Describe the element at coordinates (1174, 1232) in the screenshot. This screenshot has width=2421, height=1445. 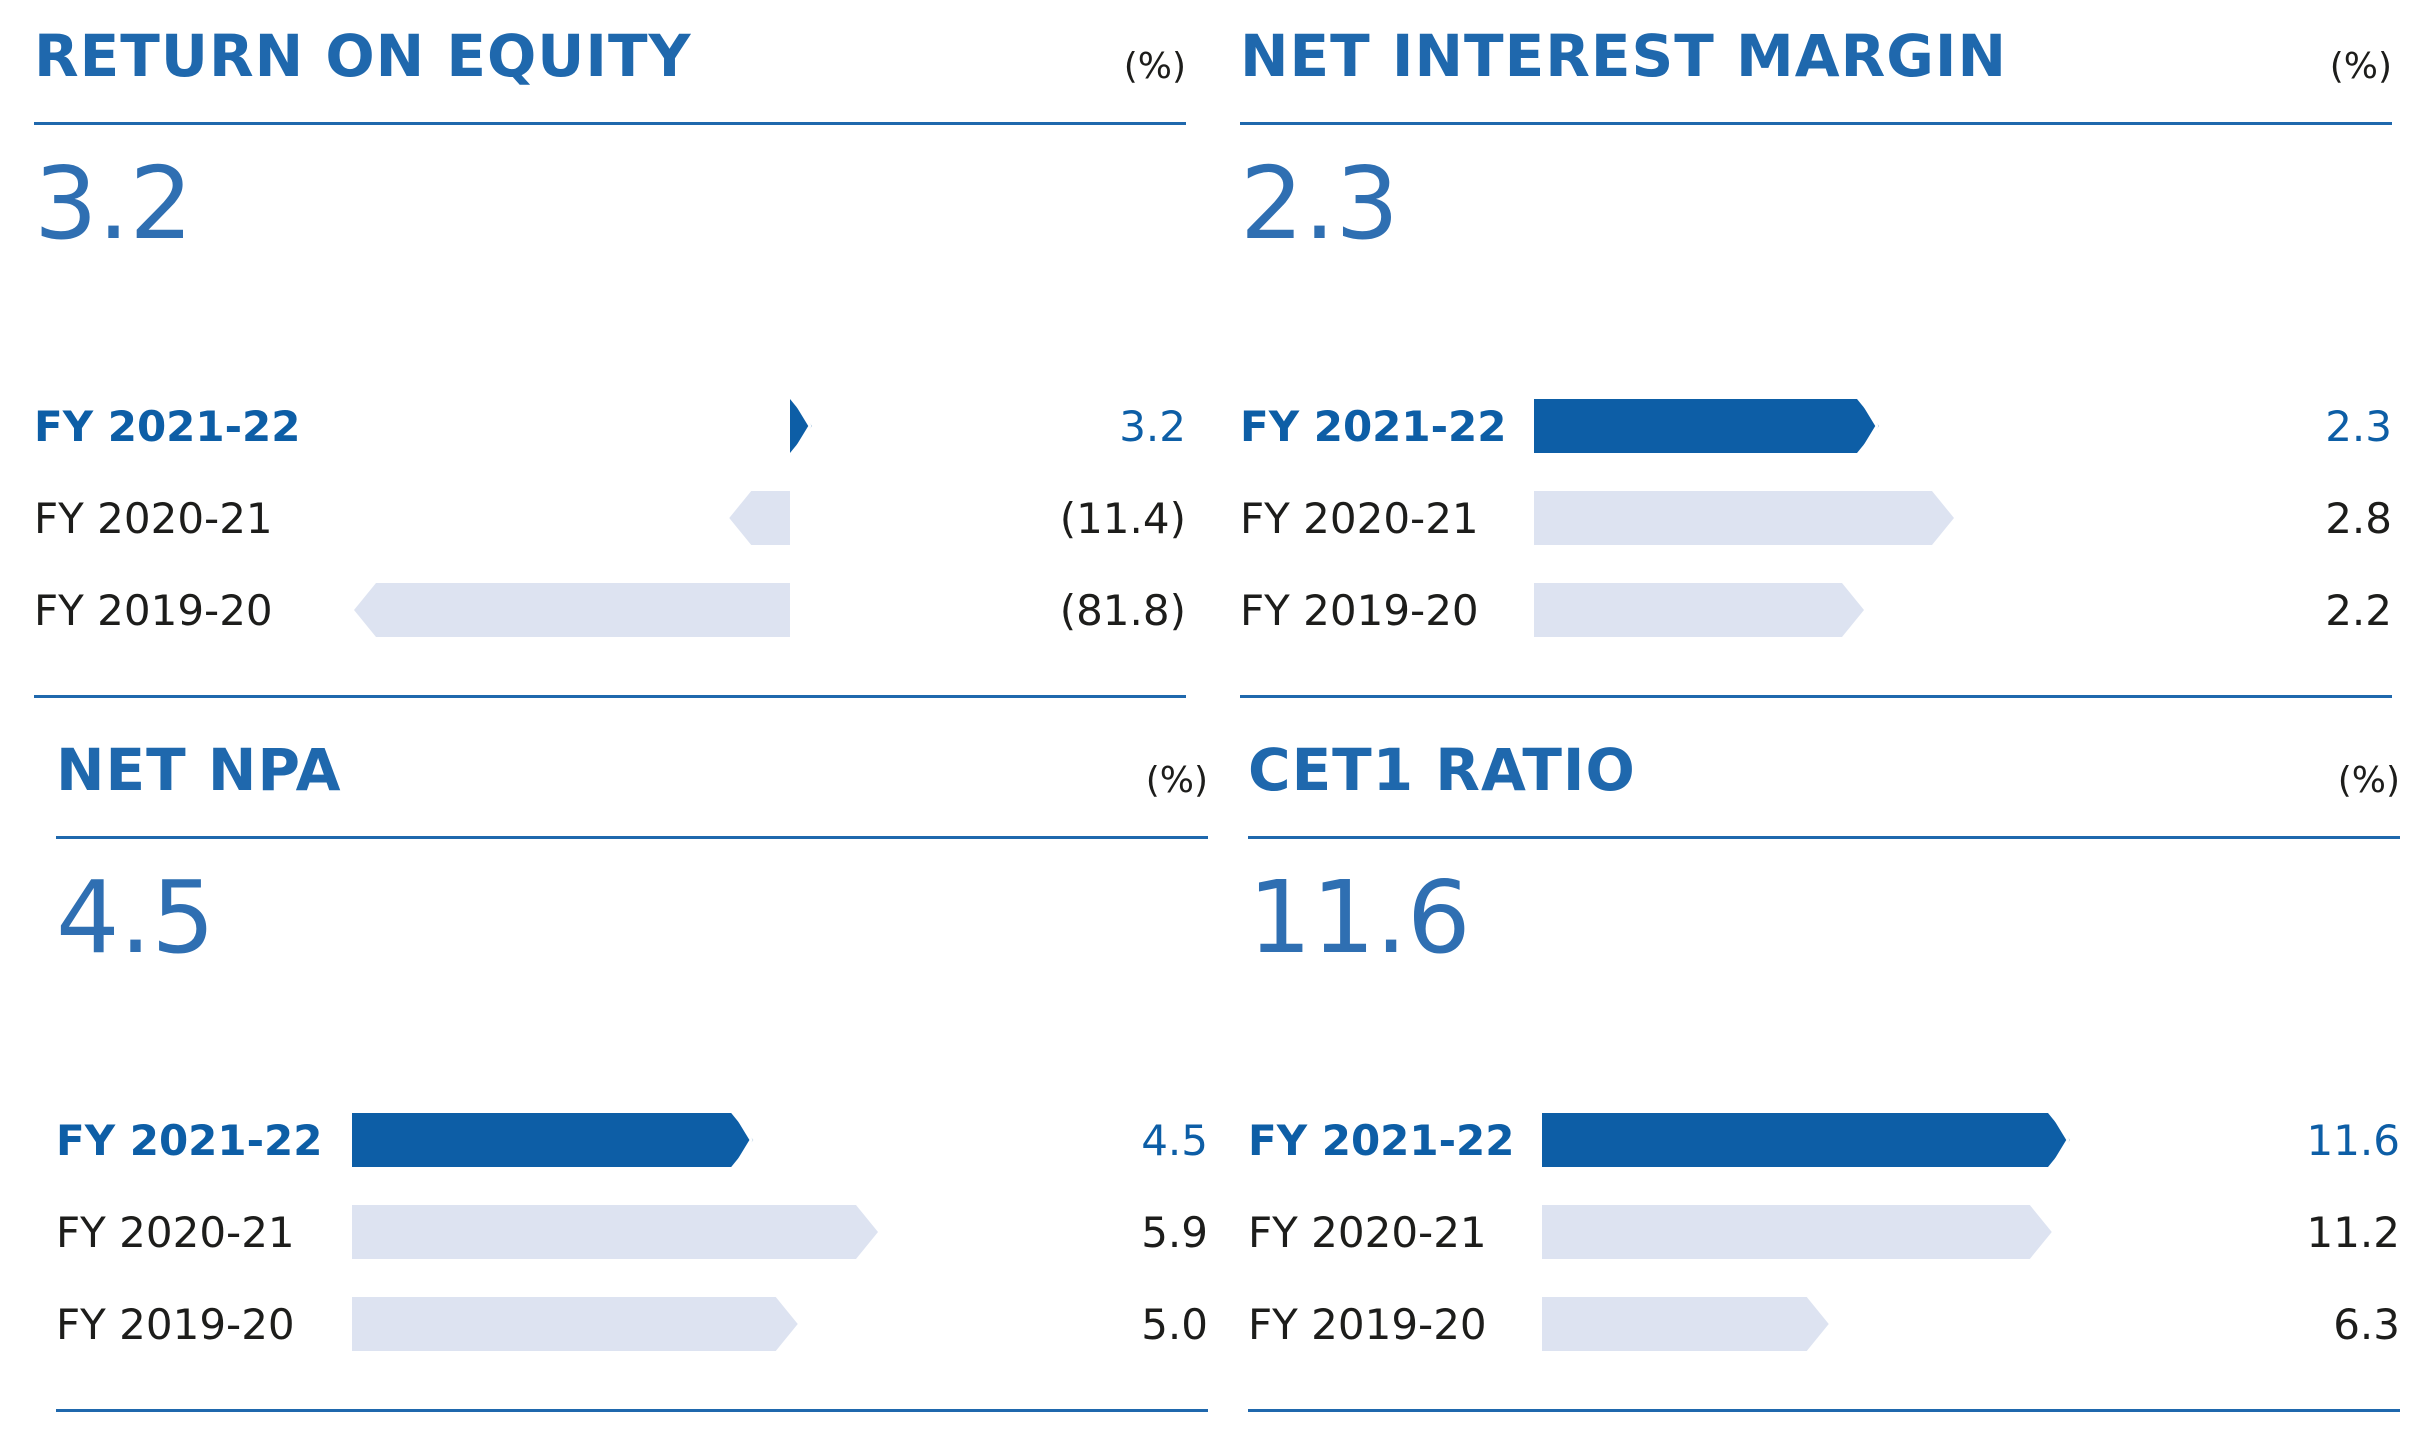
I see `value-label: 5.9` at that location.